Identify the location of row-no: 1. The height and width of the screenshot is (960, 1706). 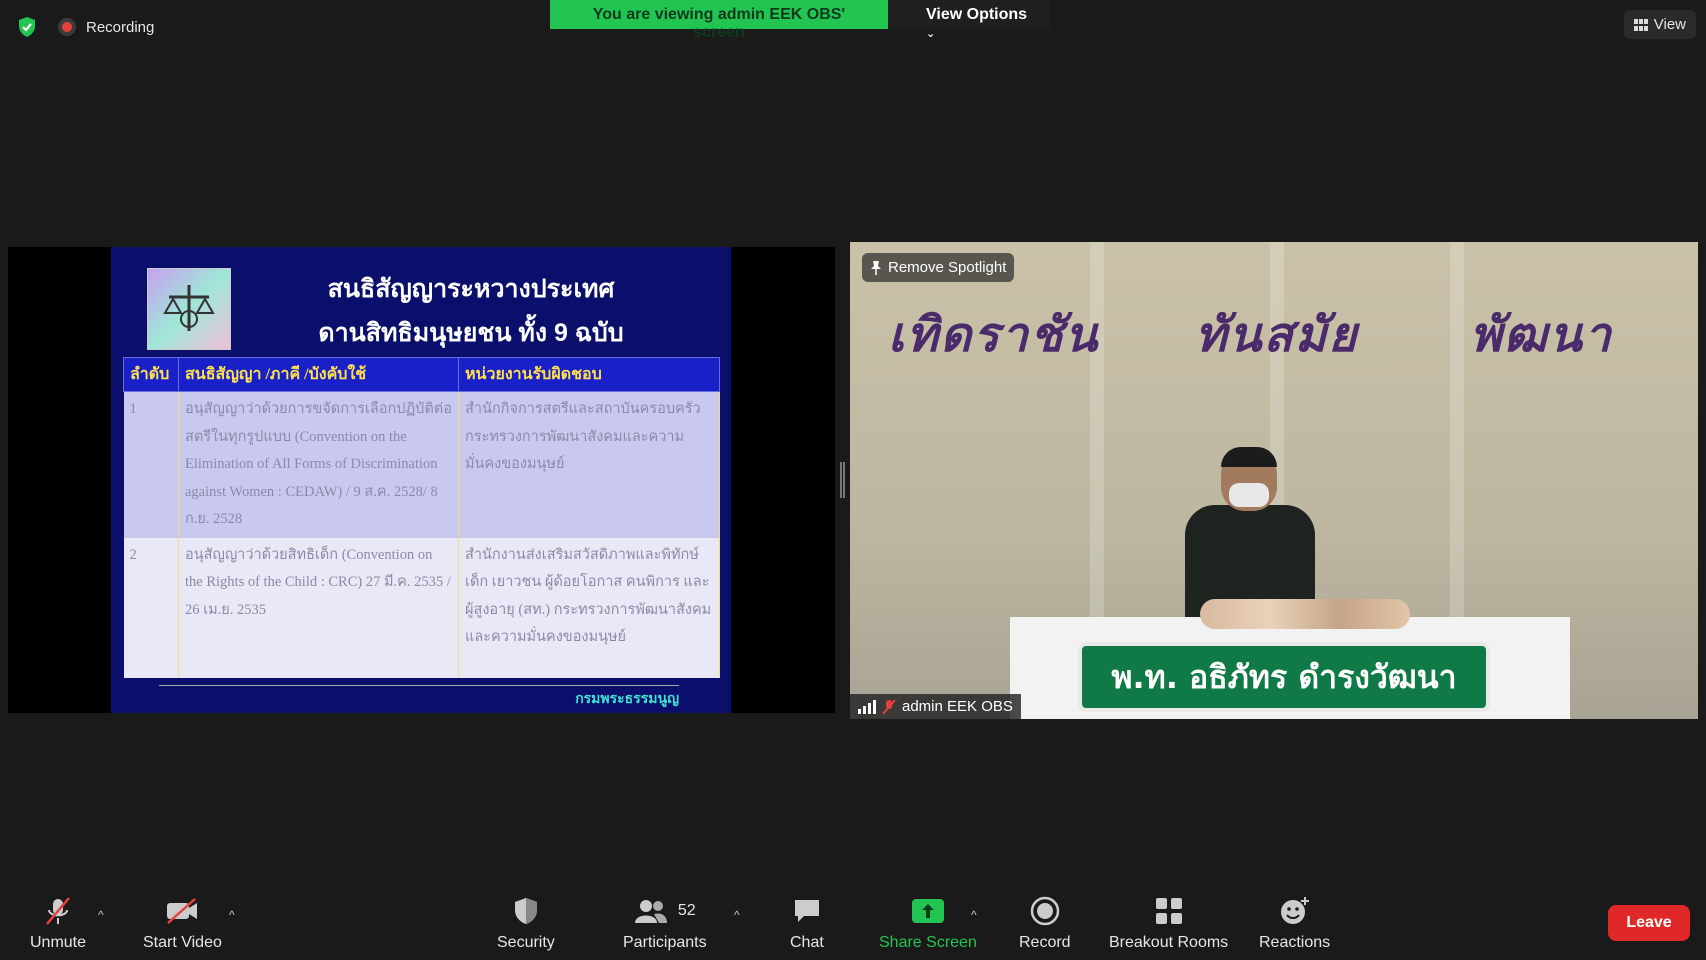
(151, 464).